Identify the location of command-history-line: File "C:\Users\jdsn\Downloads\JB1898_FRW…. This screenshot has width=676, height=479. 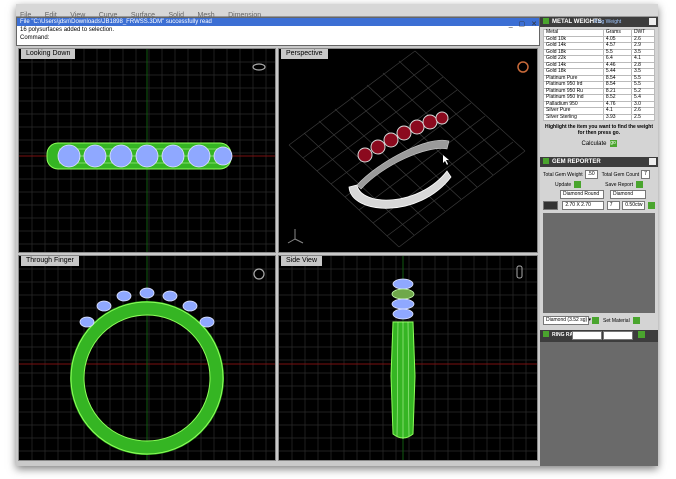
(278, 22).